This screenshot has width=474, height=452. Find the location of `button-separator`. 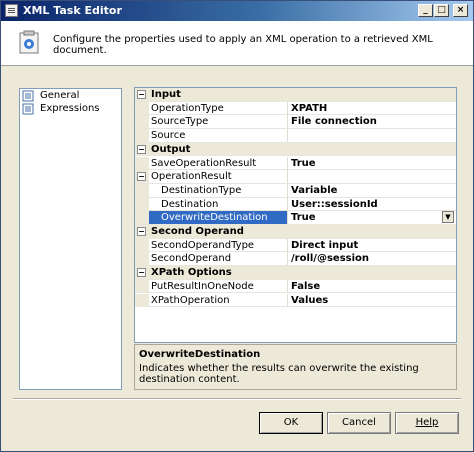

button-separator is located at coordinates (237, 399).